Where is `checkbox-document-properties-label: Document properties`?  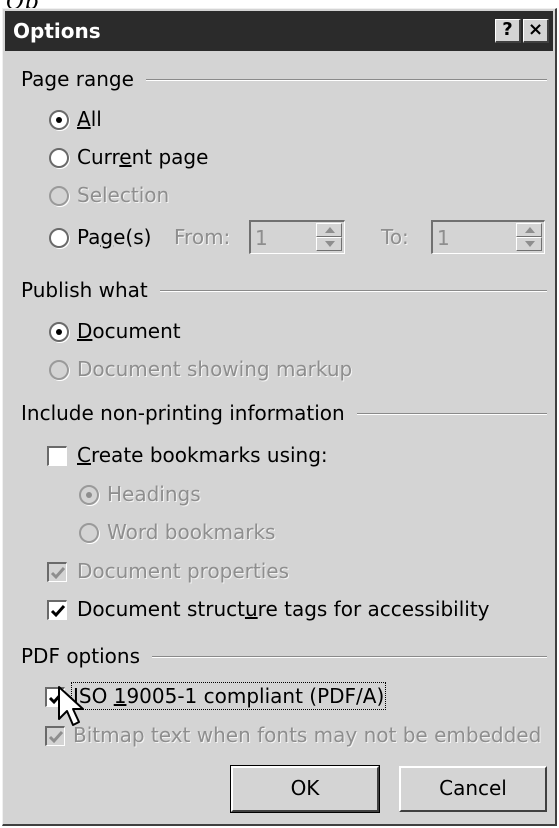 checkbox-document-properties-label: Document properties is located at coordinates (183, 571).